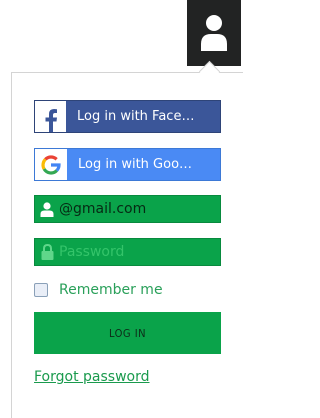 The image size is (320, 418). Describe the element at coordinates (127, 333) in the screenshot. I see `login-button: LOG IN` at that location.